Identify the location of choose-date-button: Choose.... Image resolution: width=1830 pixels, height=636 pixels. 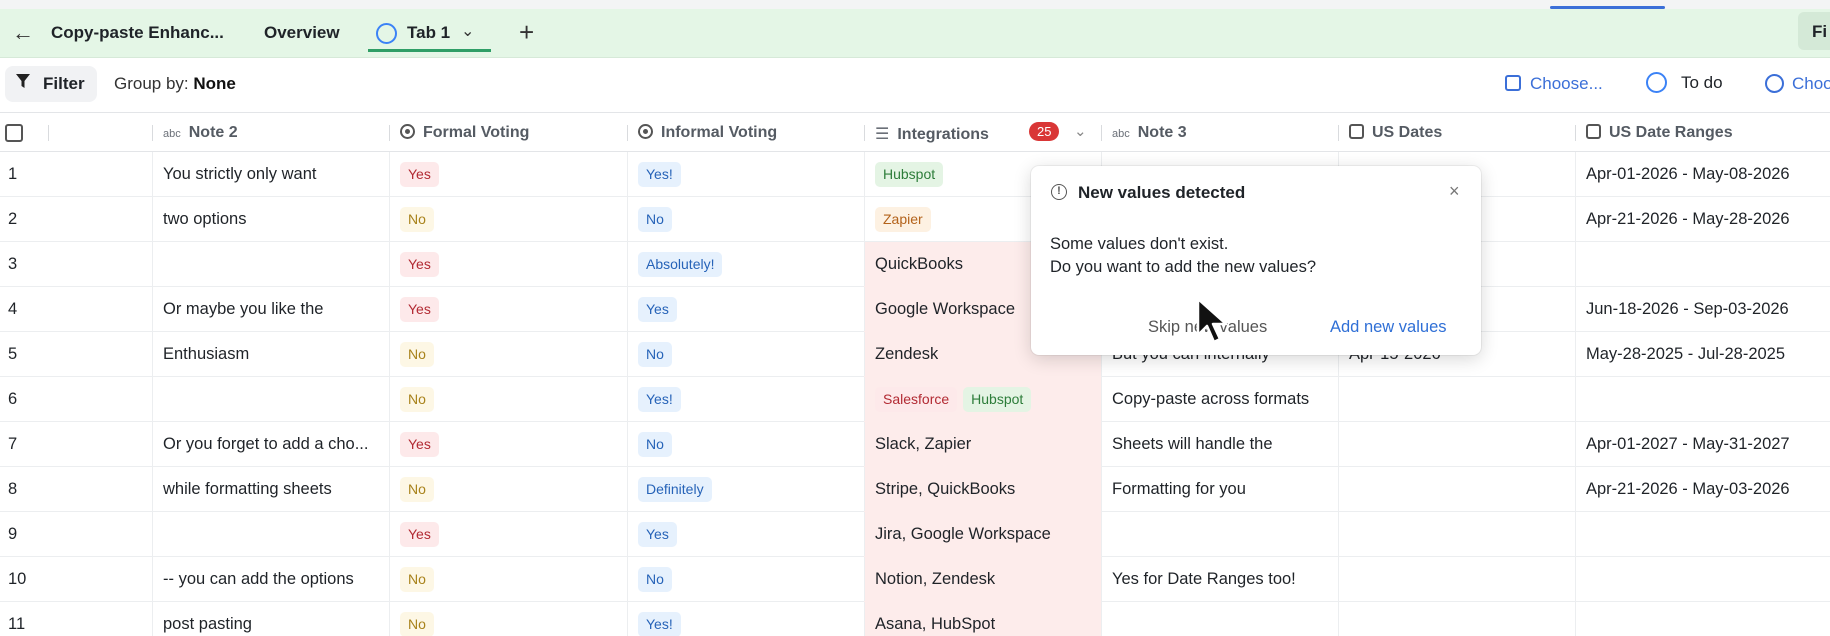
(1554, 84).